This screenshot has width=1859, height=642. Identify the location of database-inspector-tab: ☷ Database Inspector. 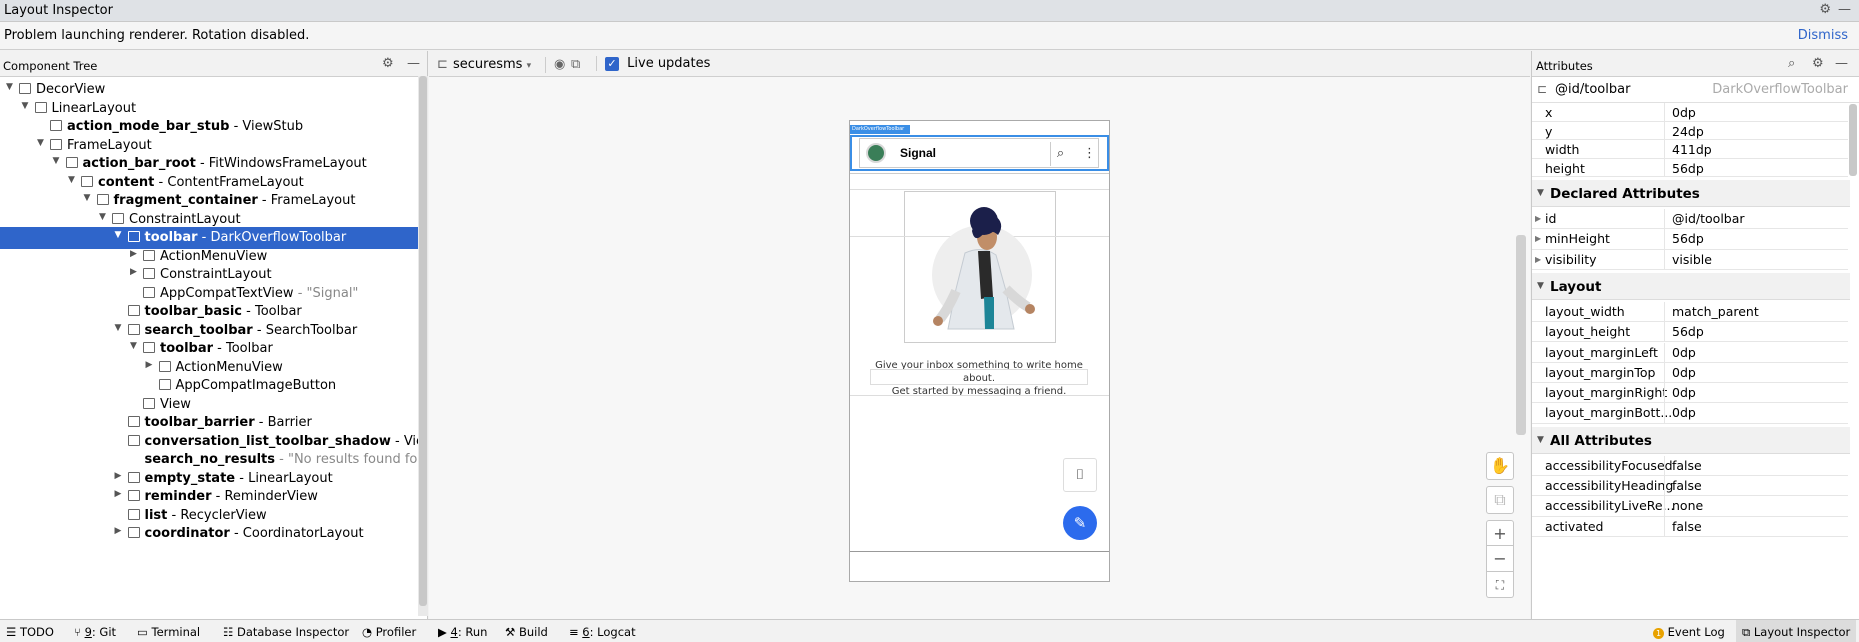
(286, 632).